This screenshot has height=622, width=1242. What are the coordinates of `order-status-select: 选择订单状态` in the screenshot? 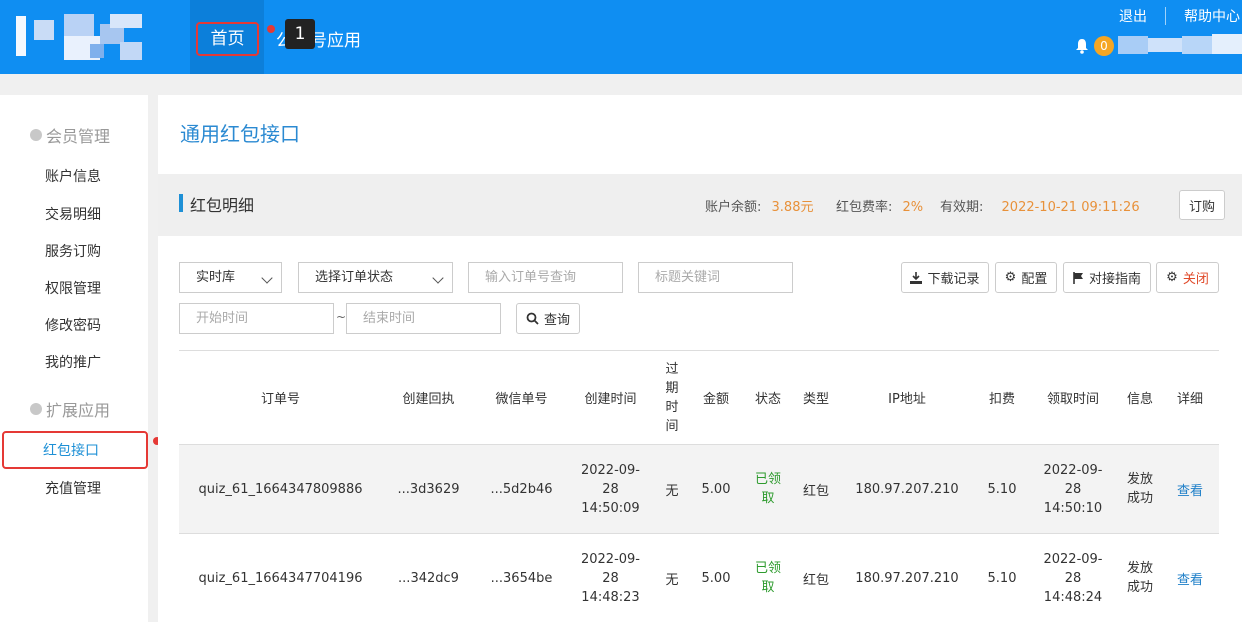 It's located at (375, 277).